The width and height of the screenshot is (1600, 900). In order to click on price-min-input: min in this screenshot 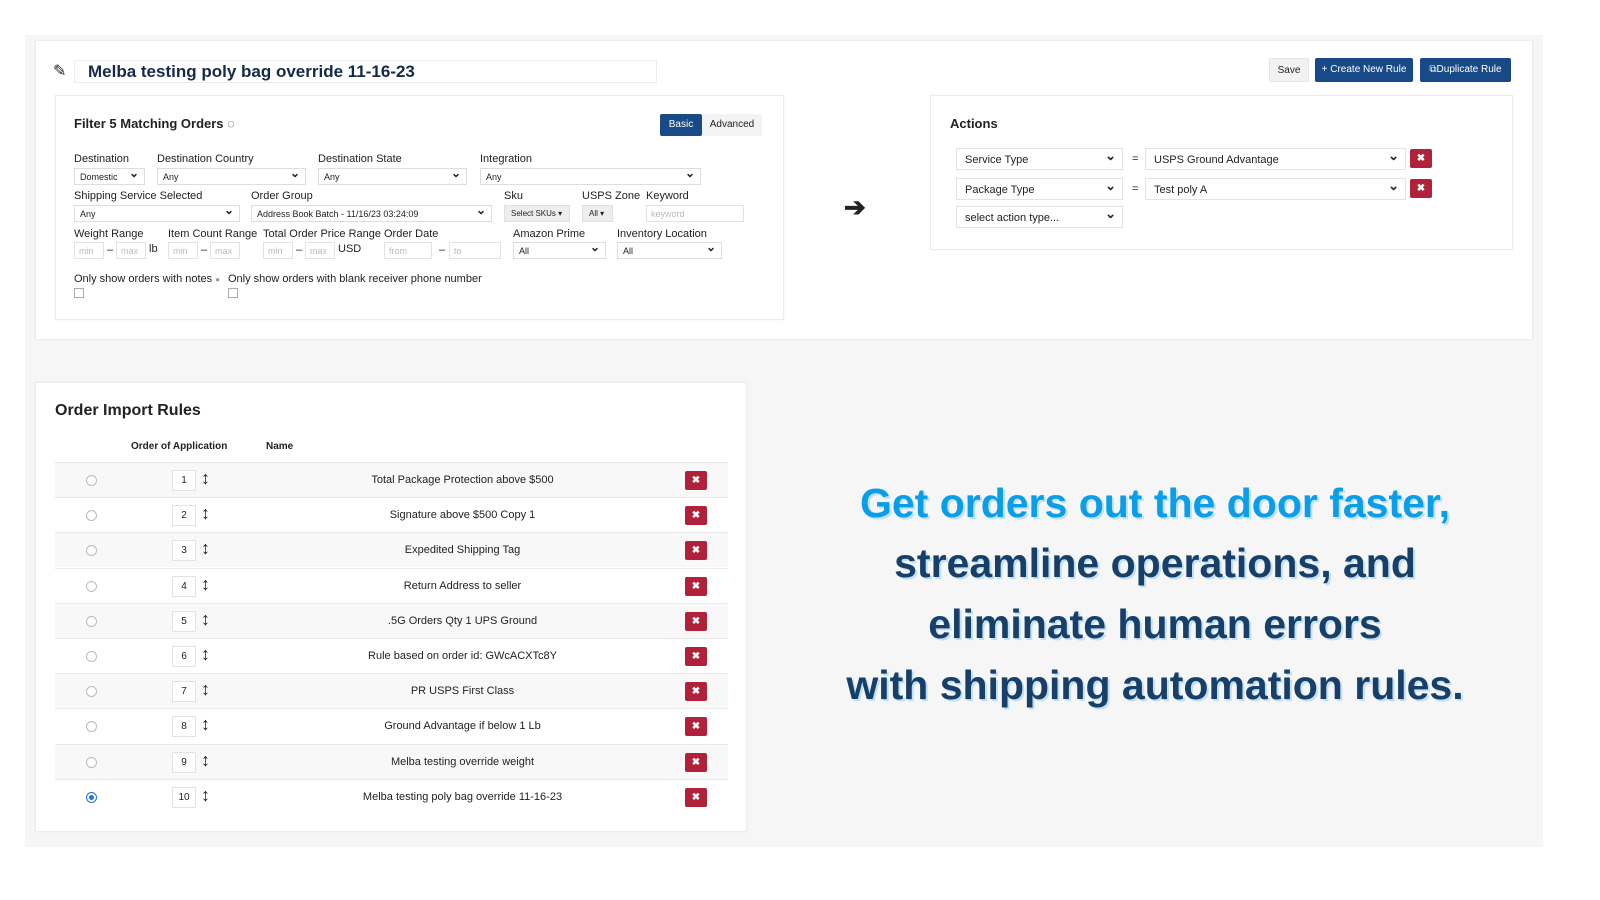, I will do `click(278, 250)`.